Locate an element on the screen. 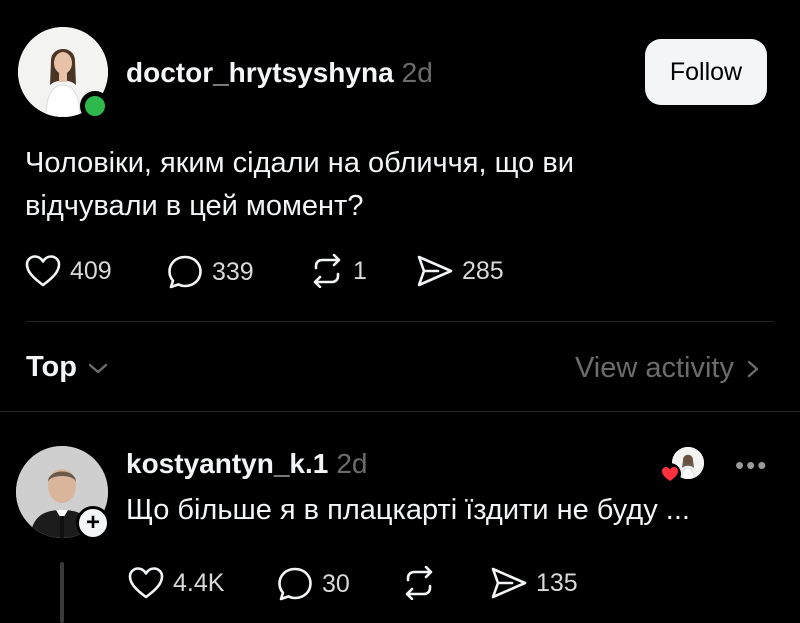  reply-comment-count: 30 is located at coordinates (336, 583).